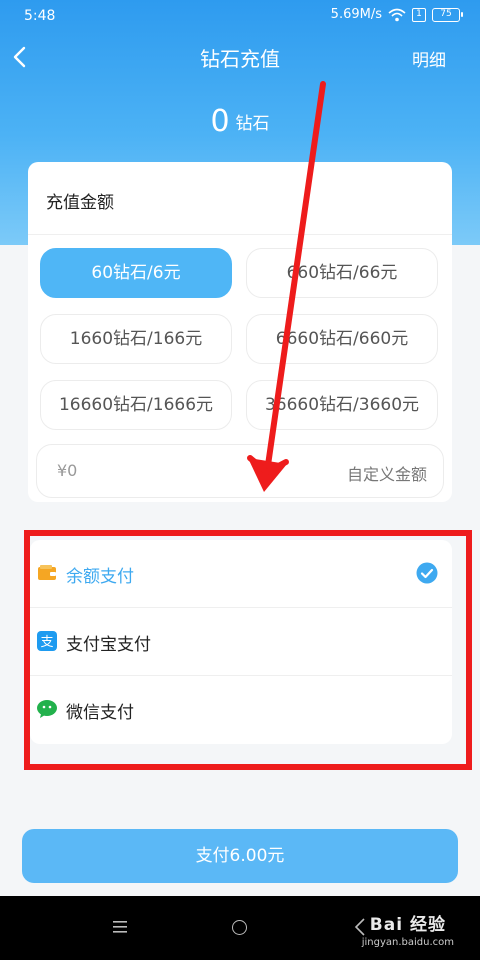  Describe the element at coordinates (386, 474) in the screenshot. I see `custom-amount-label: 自定义金额` at that location.